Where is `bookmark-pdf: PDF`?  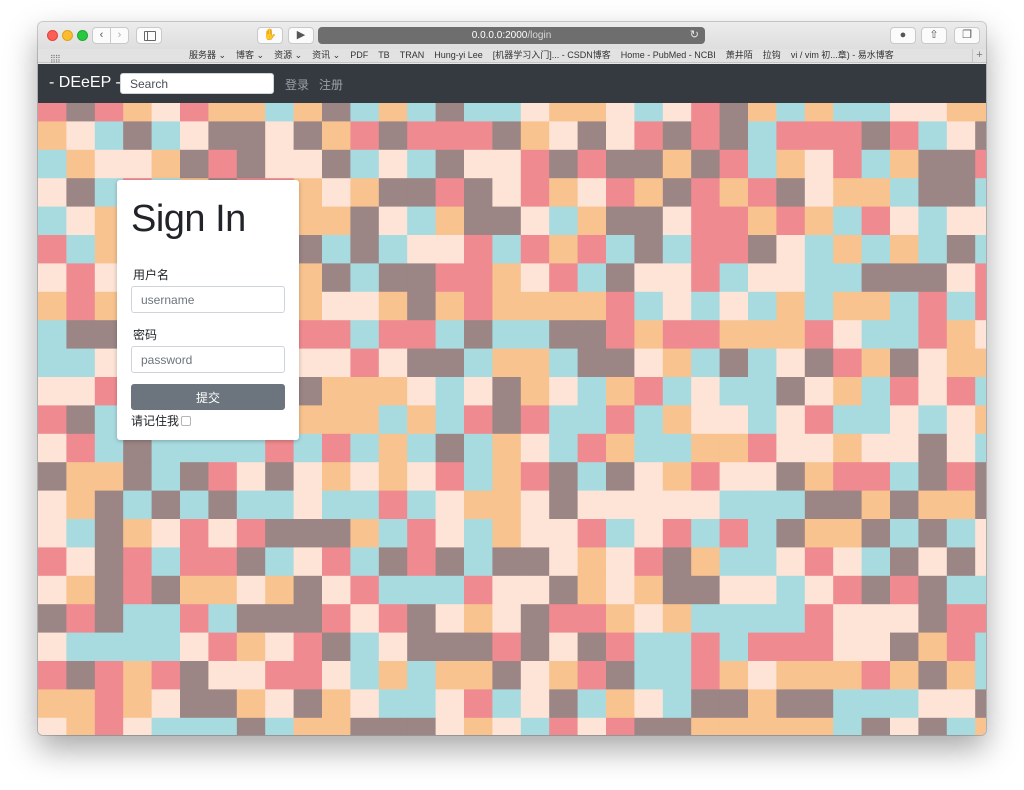 bookmark-pdf: PDF is located at coordinates (359, 55).